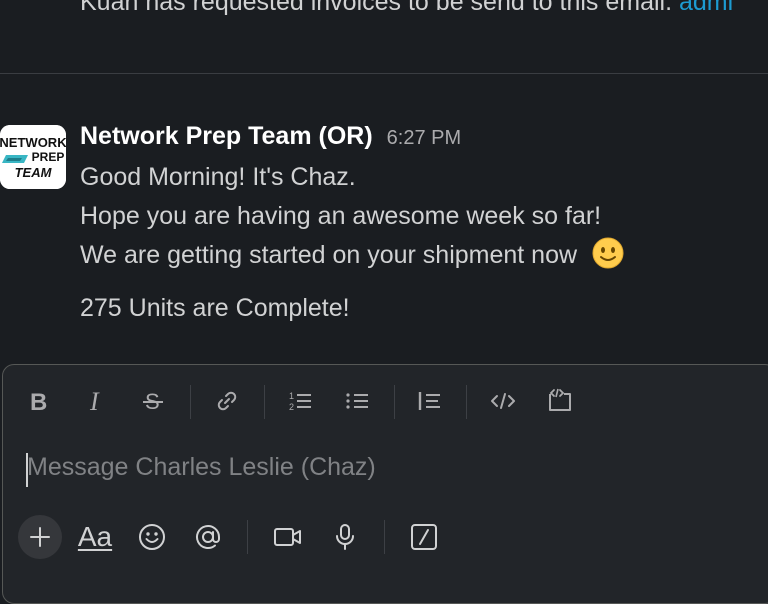 The width and height of the screenshot is (768, 604). I want to click on message-divider, so click(384, 73).